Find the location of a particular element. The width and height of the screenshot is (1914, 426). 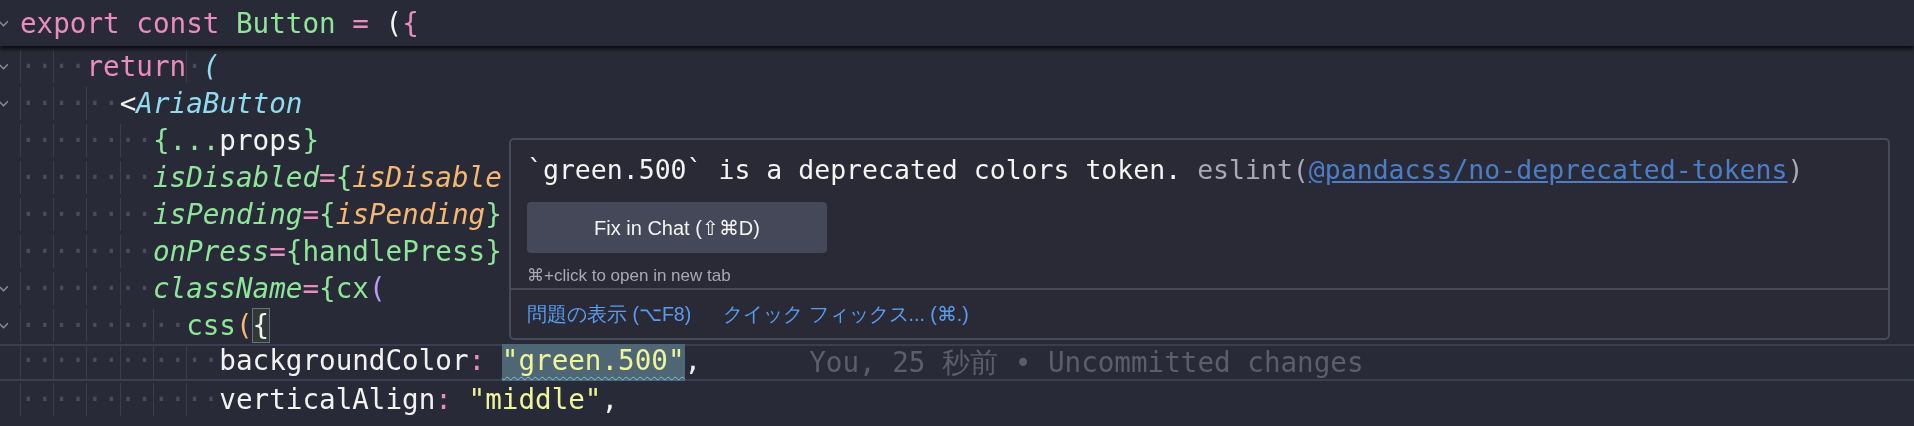

rule-source: eslint( is located at coordinates (1253, 170).